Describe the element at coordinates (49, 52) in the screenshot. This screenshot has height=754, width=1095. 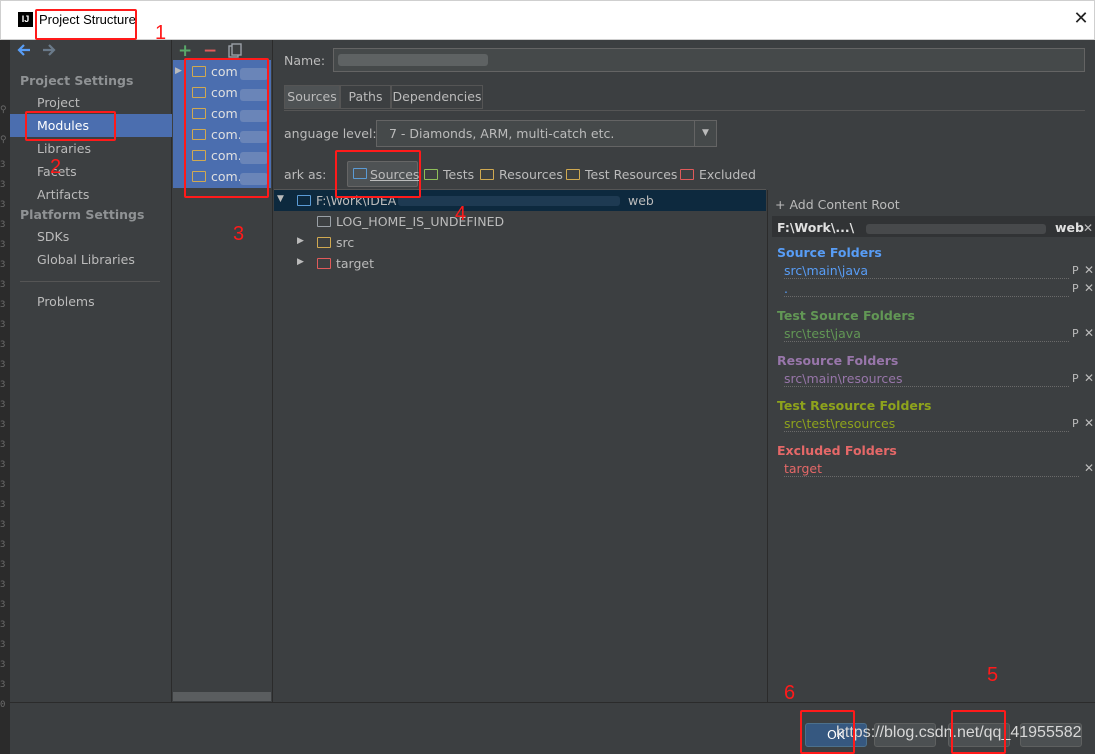
I see `forward-arrow-icon` at that location.